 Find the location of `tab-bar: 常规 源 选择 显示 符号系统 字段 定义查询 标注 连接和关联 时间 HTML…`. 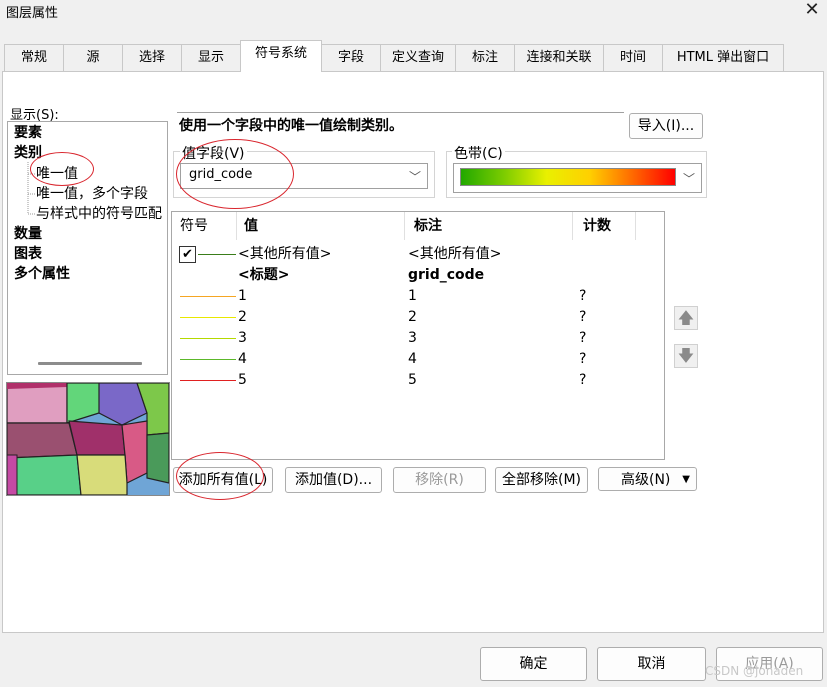

tab-bar: 常规 源 选择 显示 符号系统 字段 定义查询 标注 连接和关联 时间 HTML… is located at coordinates (413, 56).